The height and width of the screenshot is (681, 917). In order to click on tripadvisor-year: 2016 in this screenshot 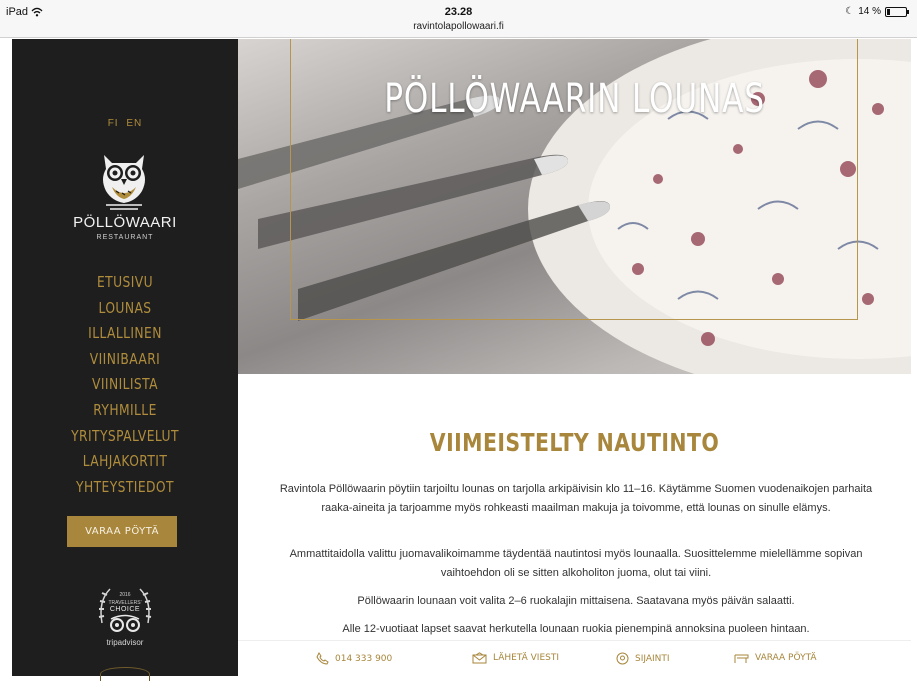, I will do `click(125, 595)`.